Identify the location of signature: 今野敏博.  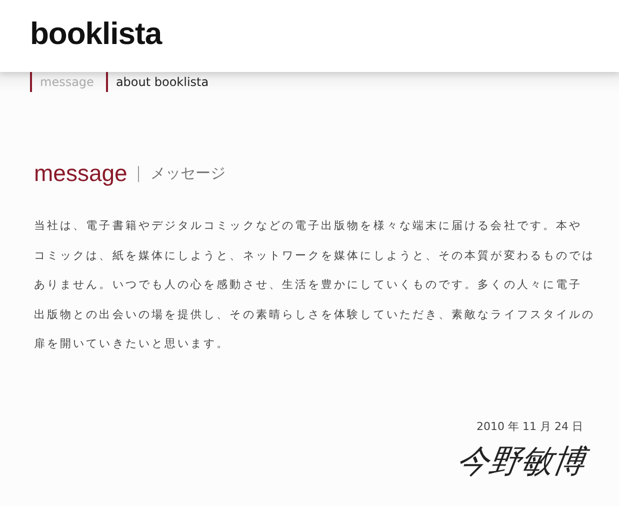
(521, 462).